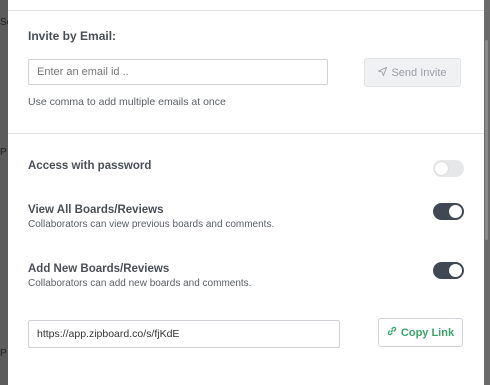 The width and height of the screenshot is (490, 385). I want to click on option-title: Access with password, so click(90, 166).